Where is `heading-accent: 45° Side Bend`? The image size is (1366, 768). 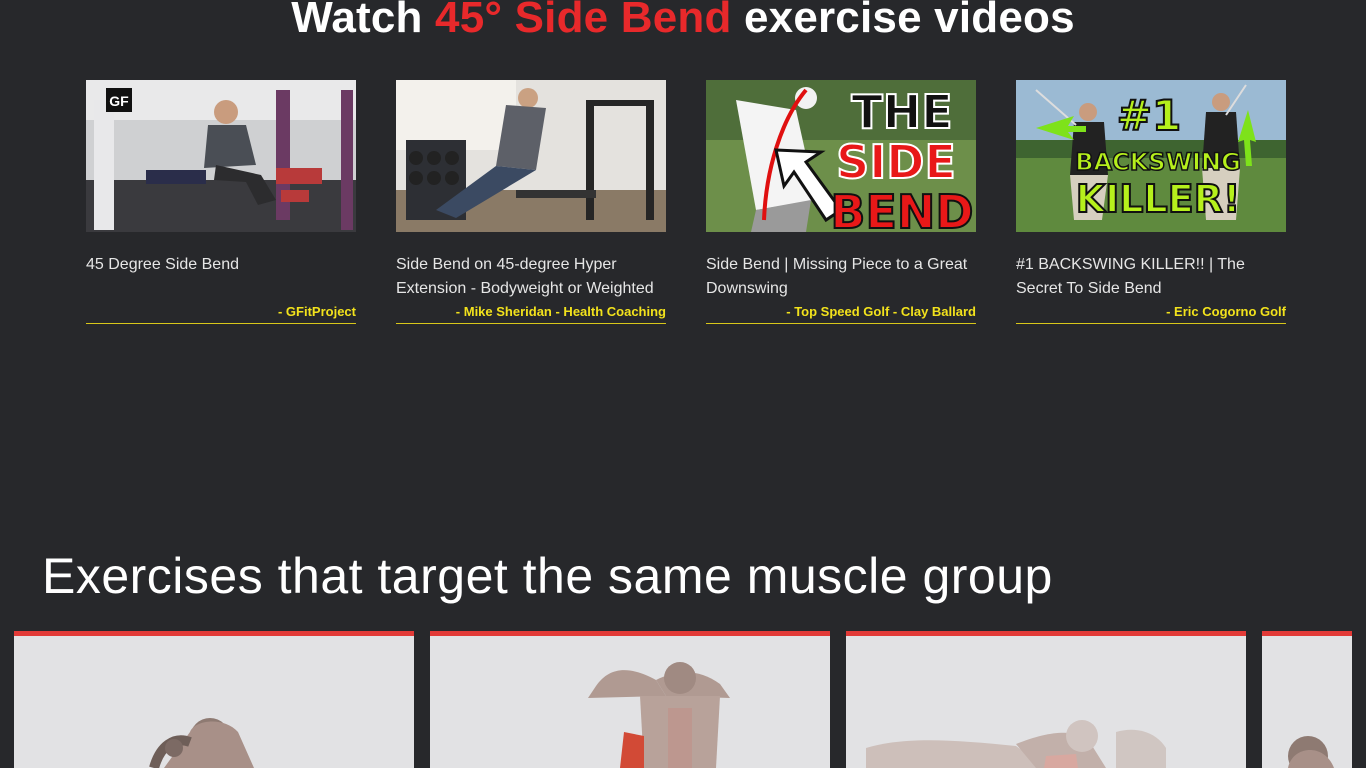 heading-accent: 45° Side Bend is located at coordinates (583, 21).